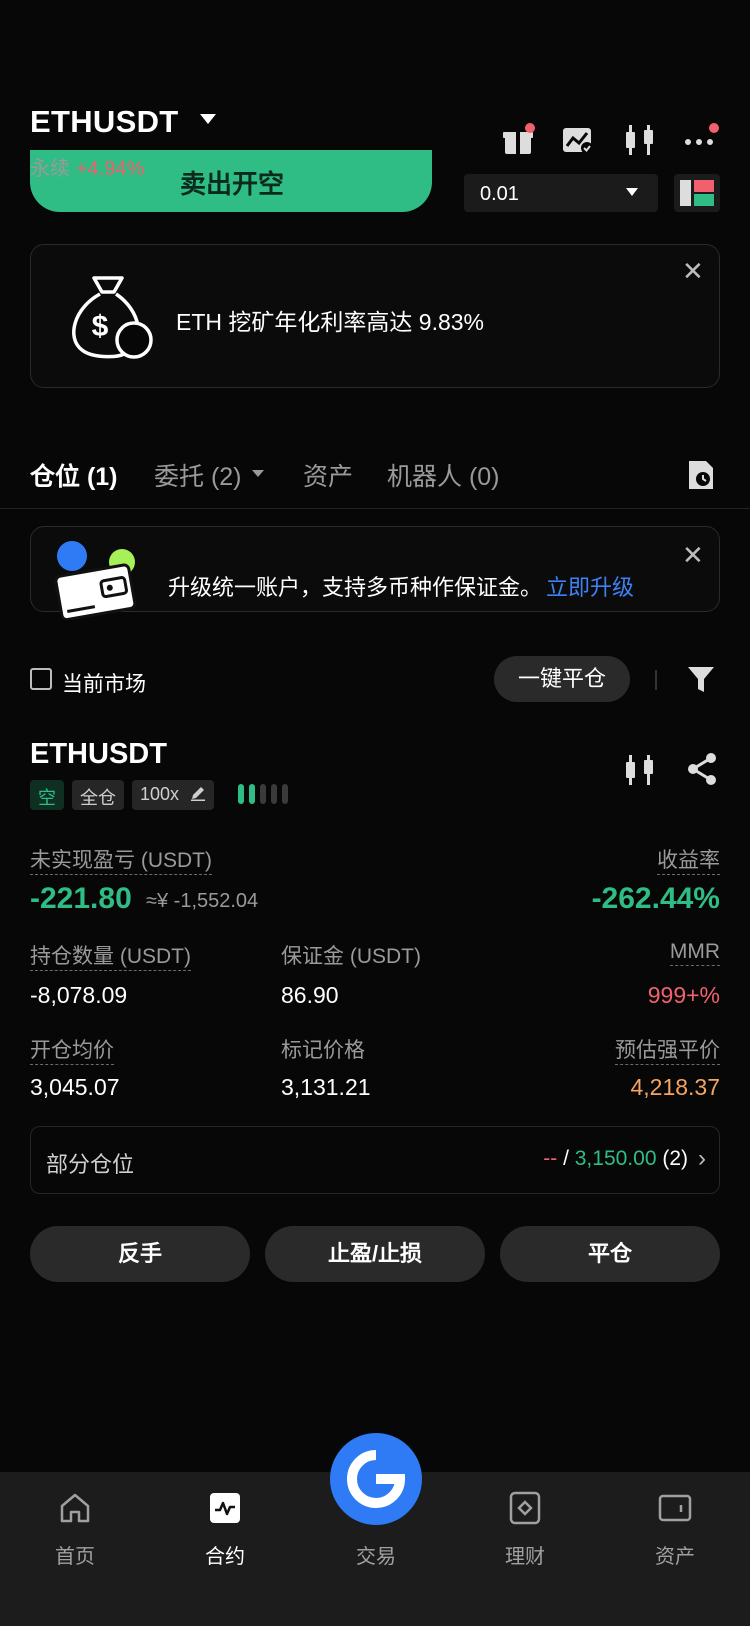  What do you see at coordinates (562, 679) in the screenshot?
I see `close-all-button: 一键平仓` at bounding box center [562, 679].